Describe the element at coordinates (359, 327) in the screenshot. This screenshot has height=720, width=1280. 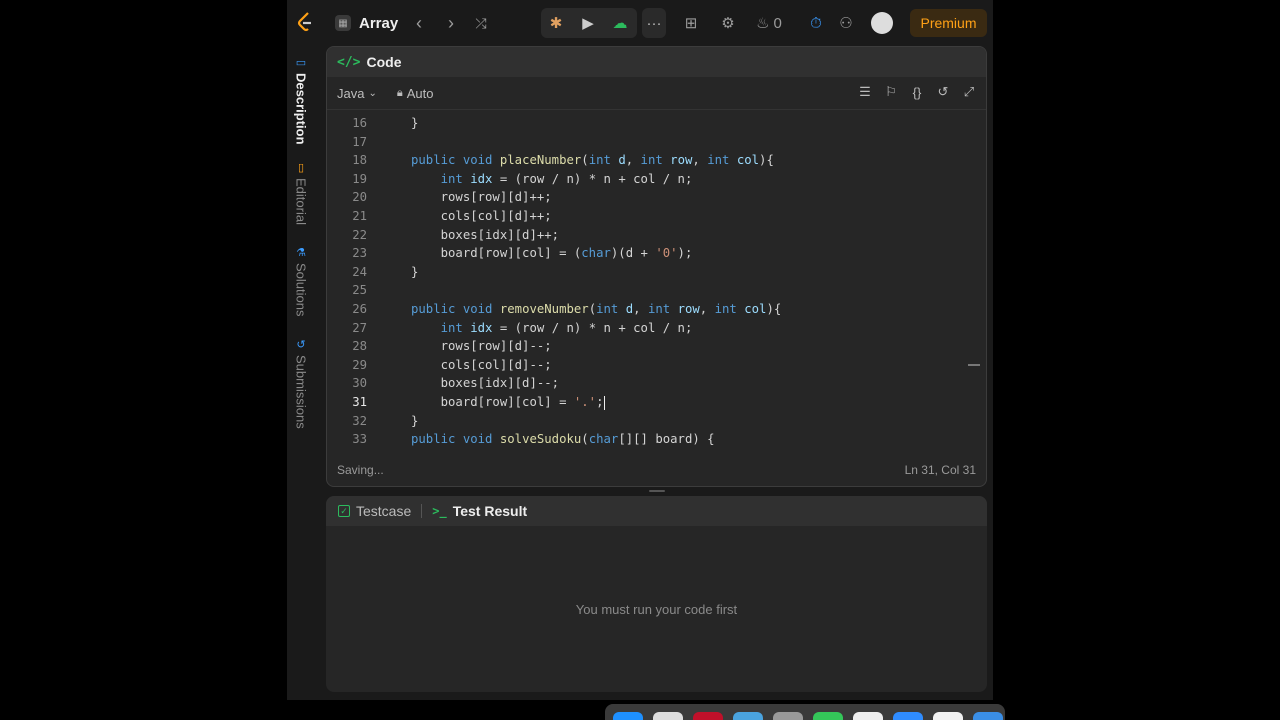
I see `line-number: 27` at that location.